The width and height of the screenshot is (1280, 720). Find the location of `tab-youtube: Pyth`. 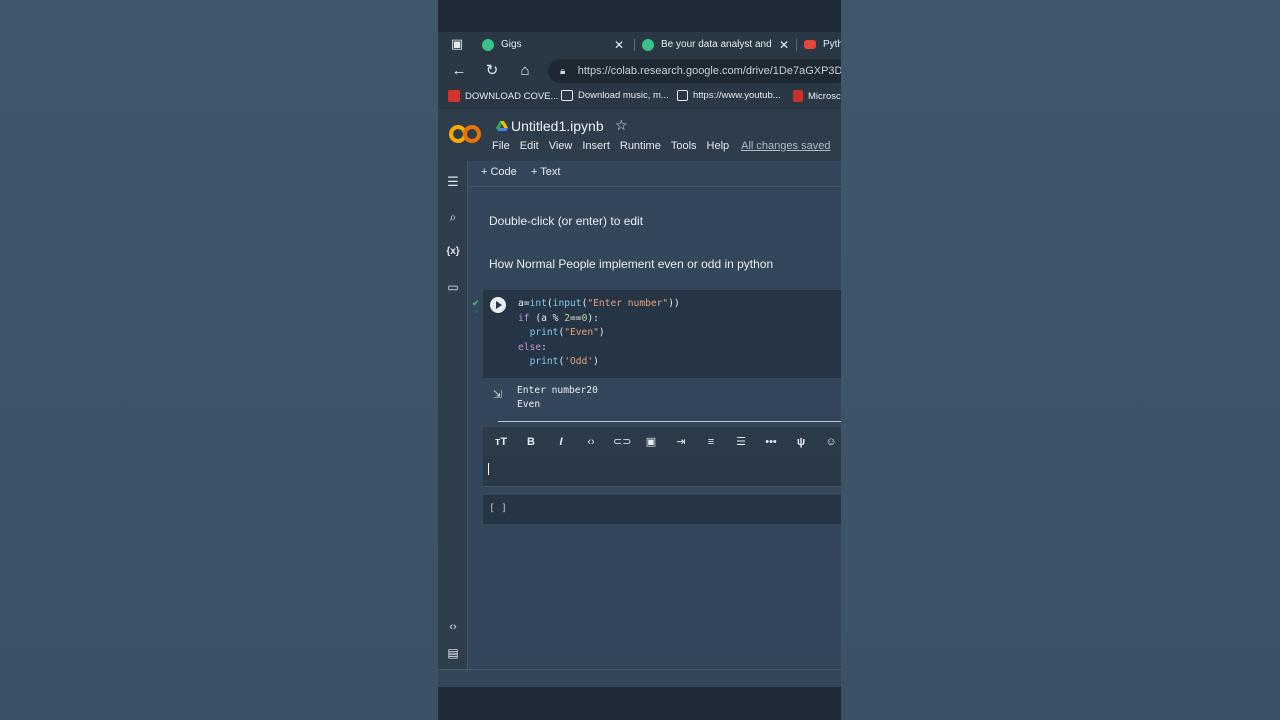

tab-youtube: Pyth is located at coordinates (822, 44).